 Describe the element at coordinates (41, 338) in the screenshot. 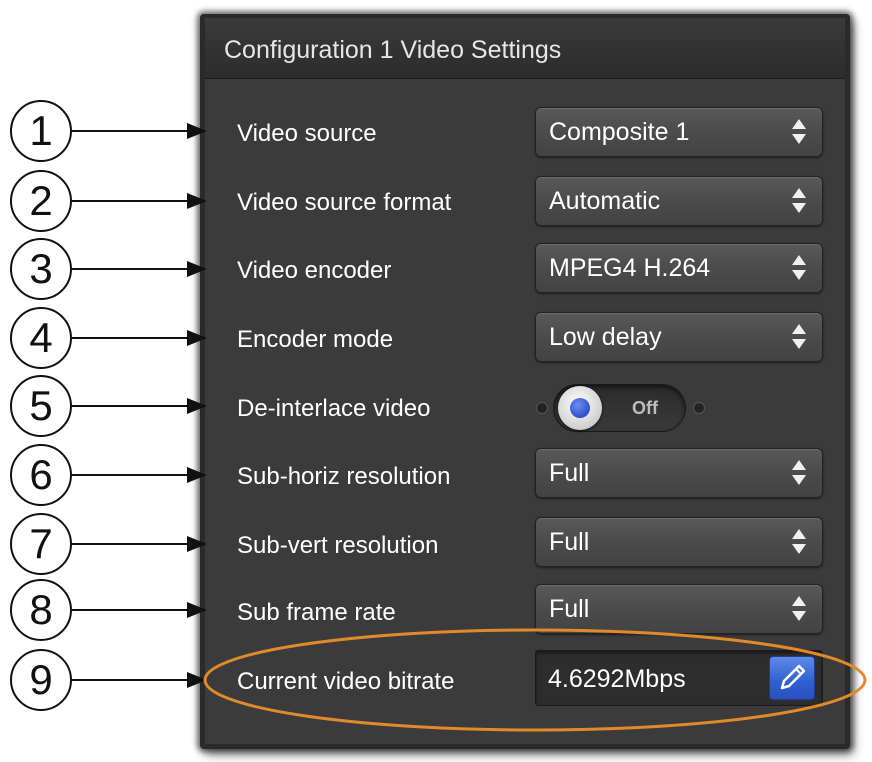

I see `callout-4: 4` at that location.